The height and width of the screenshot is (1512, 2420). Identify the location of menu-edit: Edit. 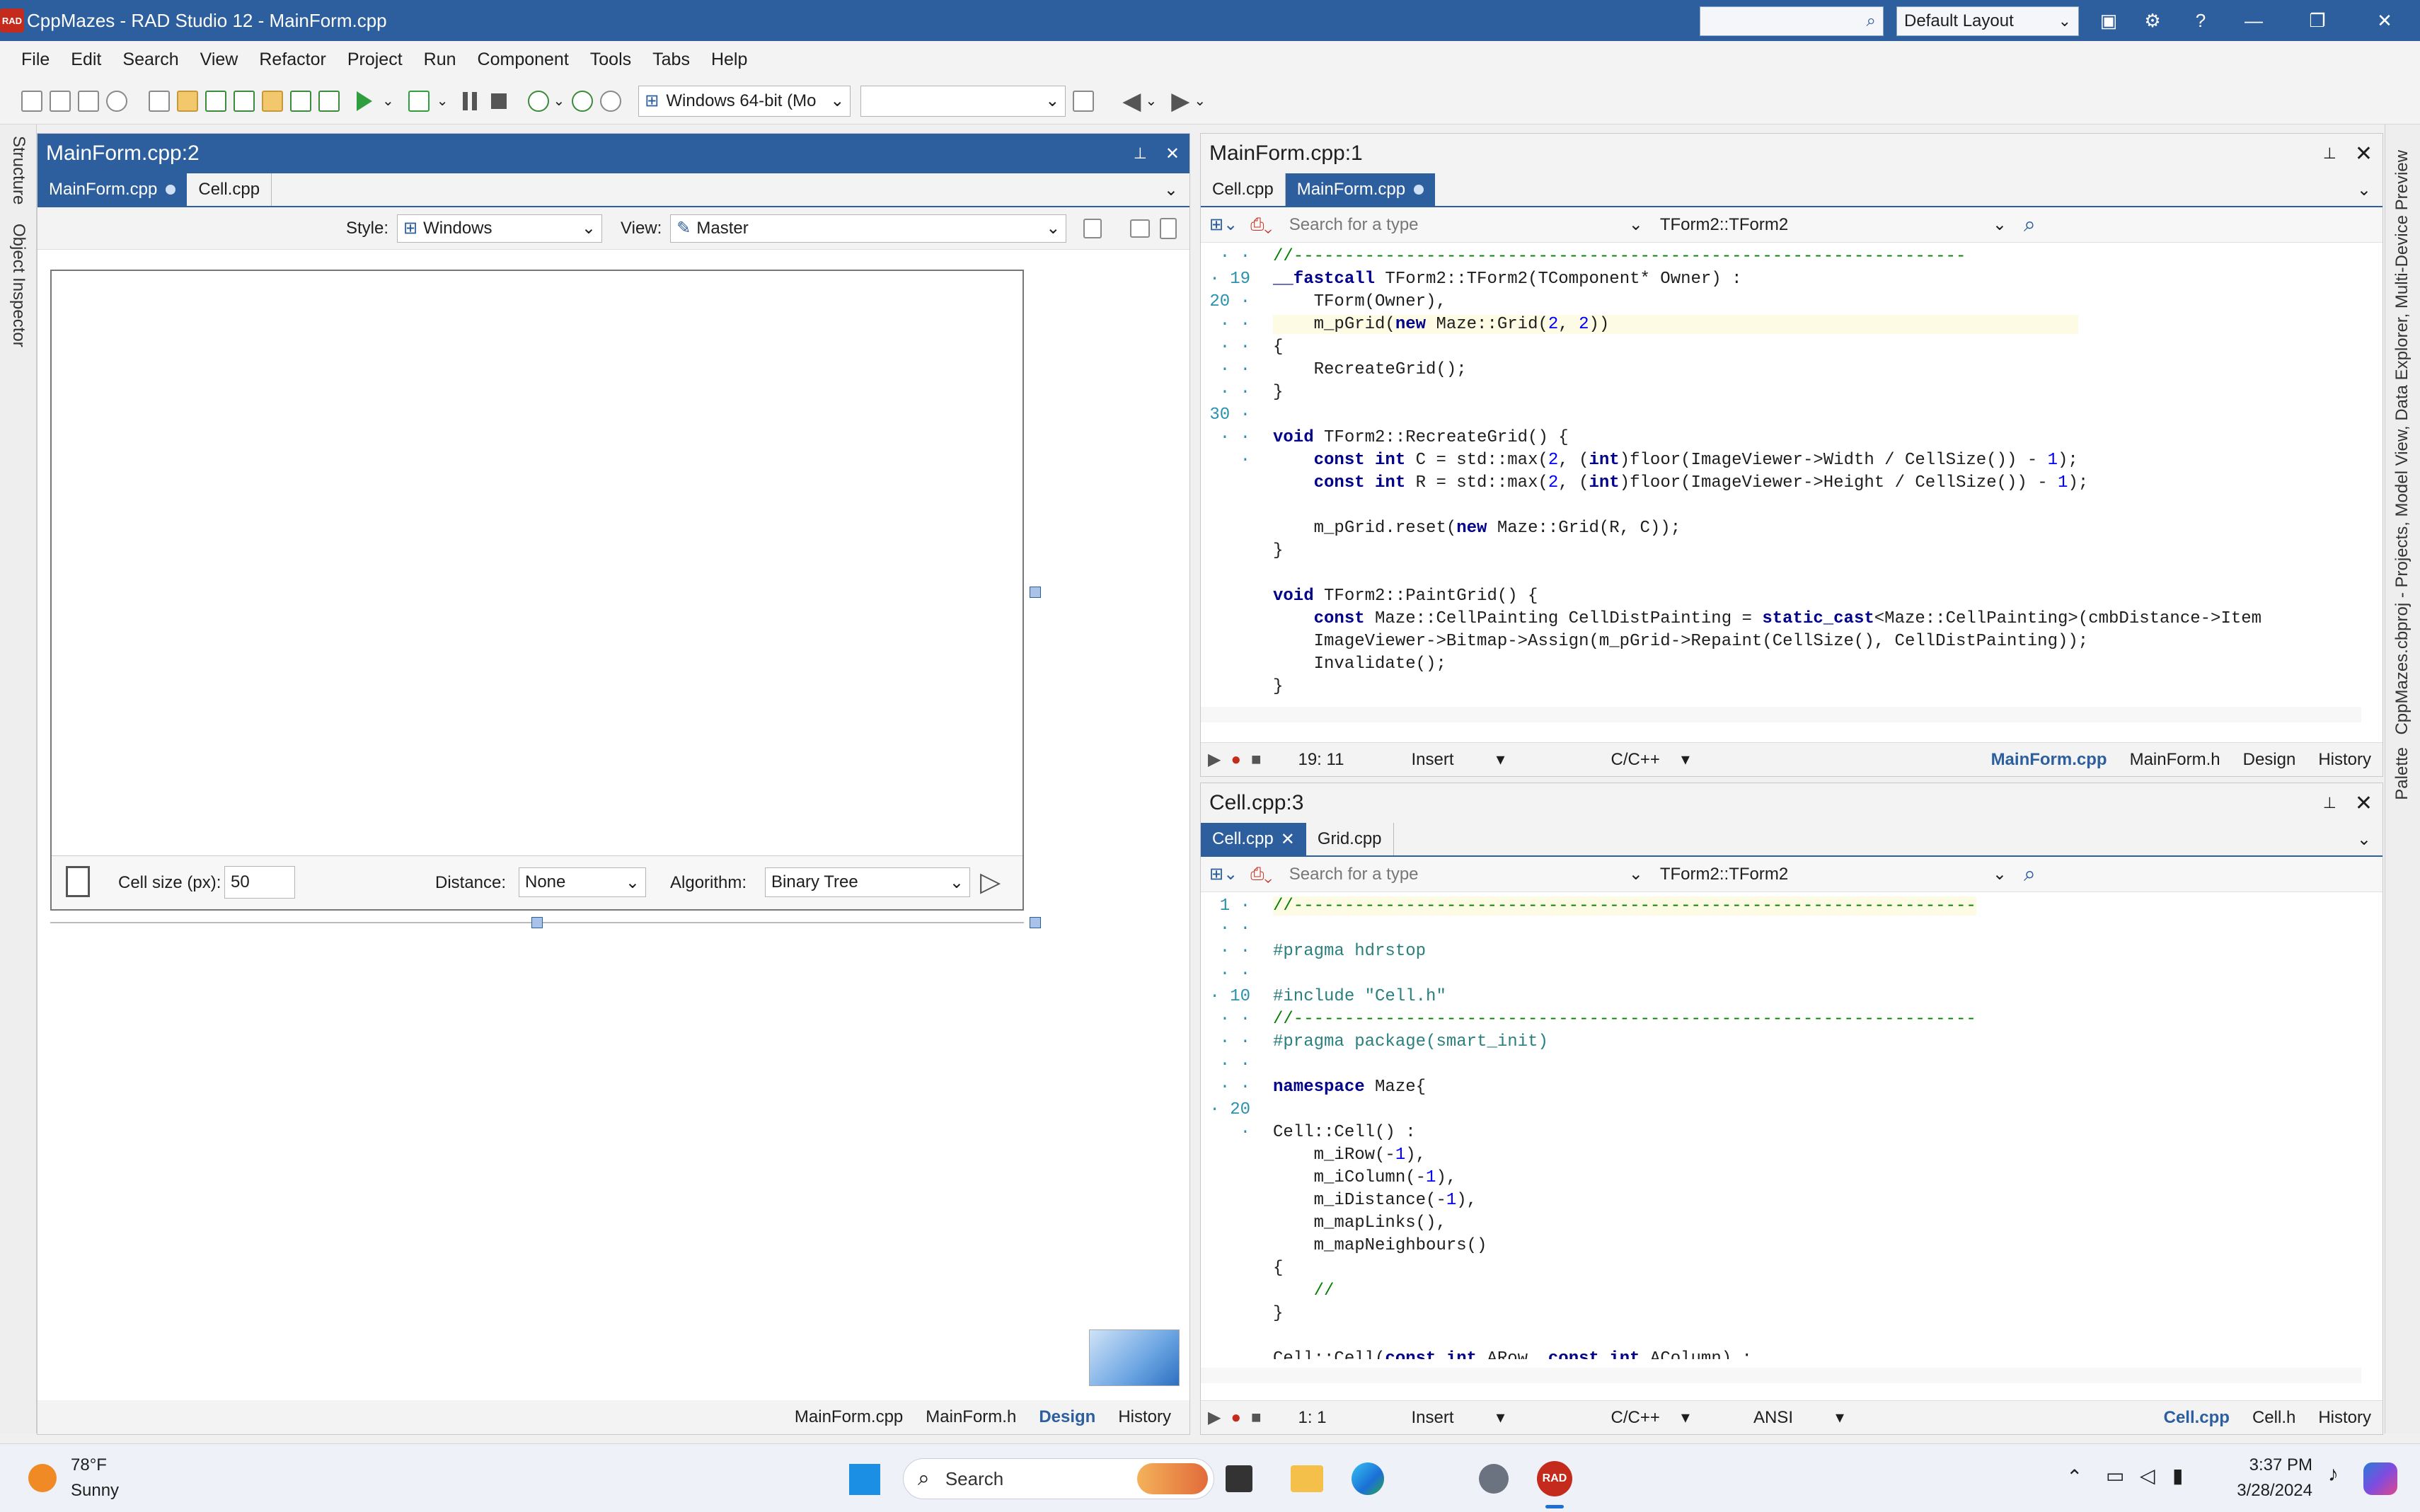
(86, 60).